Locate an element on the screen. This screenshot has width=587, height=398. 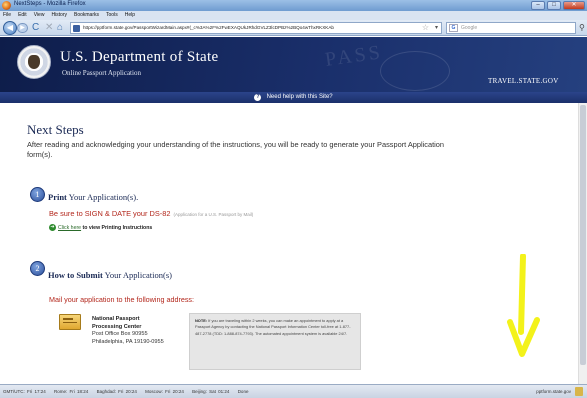
google-icon: G is located at coordinates (453, 28).